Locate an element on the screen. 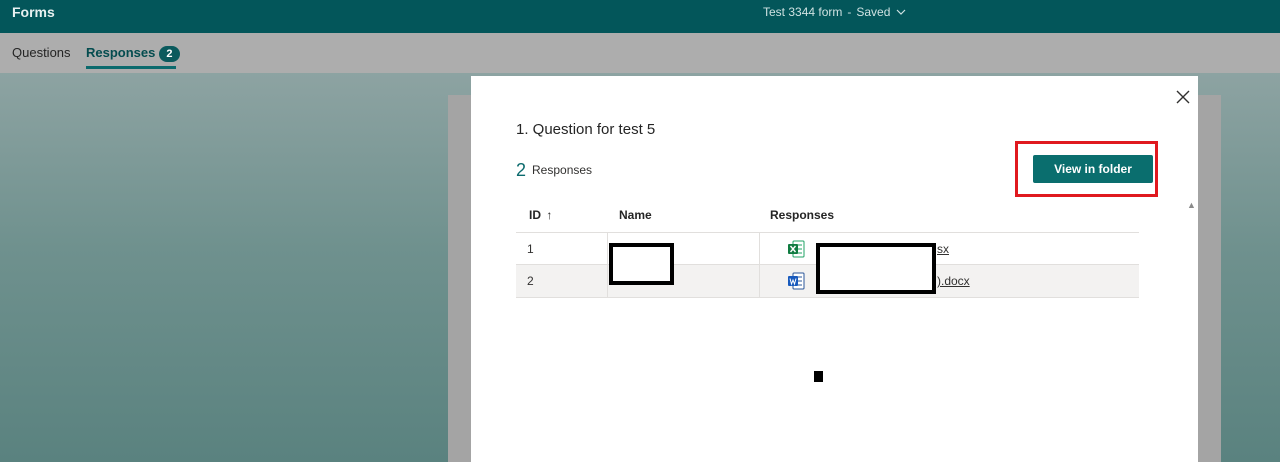 The height and width of the screenshot is (462, 1280). view-in-folder-button: View in folder is located at coordinates (1093, 169).